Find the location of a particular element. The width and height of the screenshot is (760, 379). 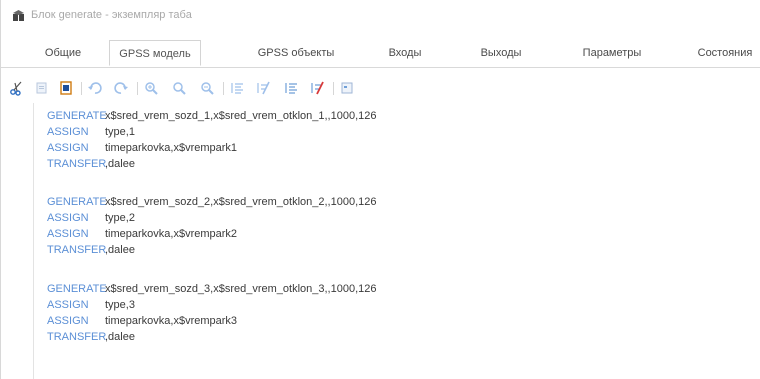

code-args: timeparkovka,x$vrempark2 is located at coordinates (171, 234).